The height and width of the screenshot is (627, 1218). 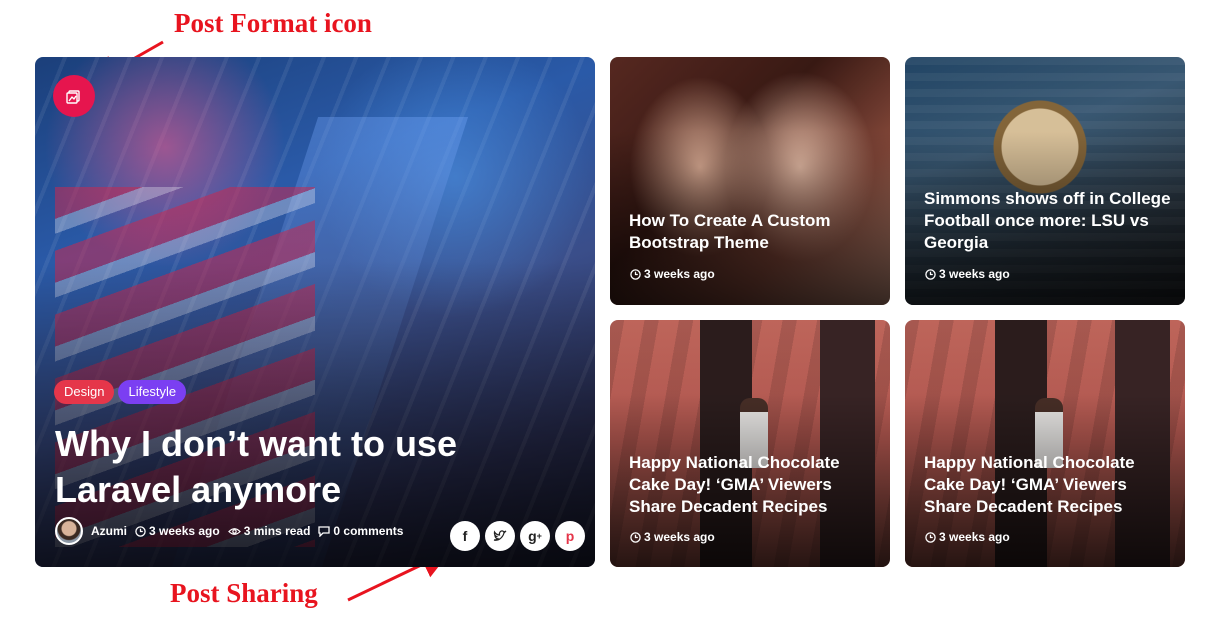 I want to click on author-name: Azumi, so click(x=109, y=531).